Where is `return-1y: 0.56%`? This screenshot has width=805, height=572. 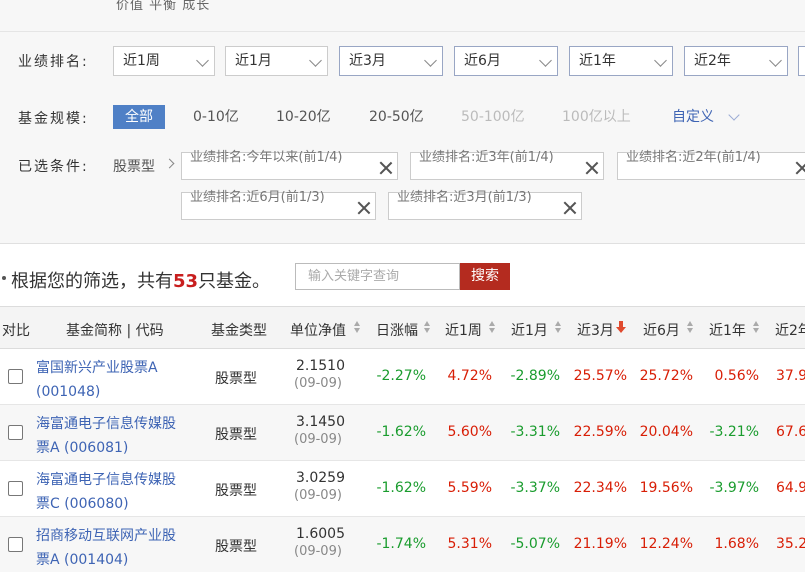 return-1y: 0.56% is located at coordinates (736, 376).